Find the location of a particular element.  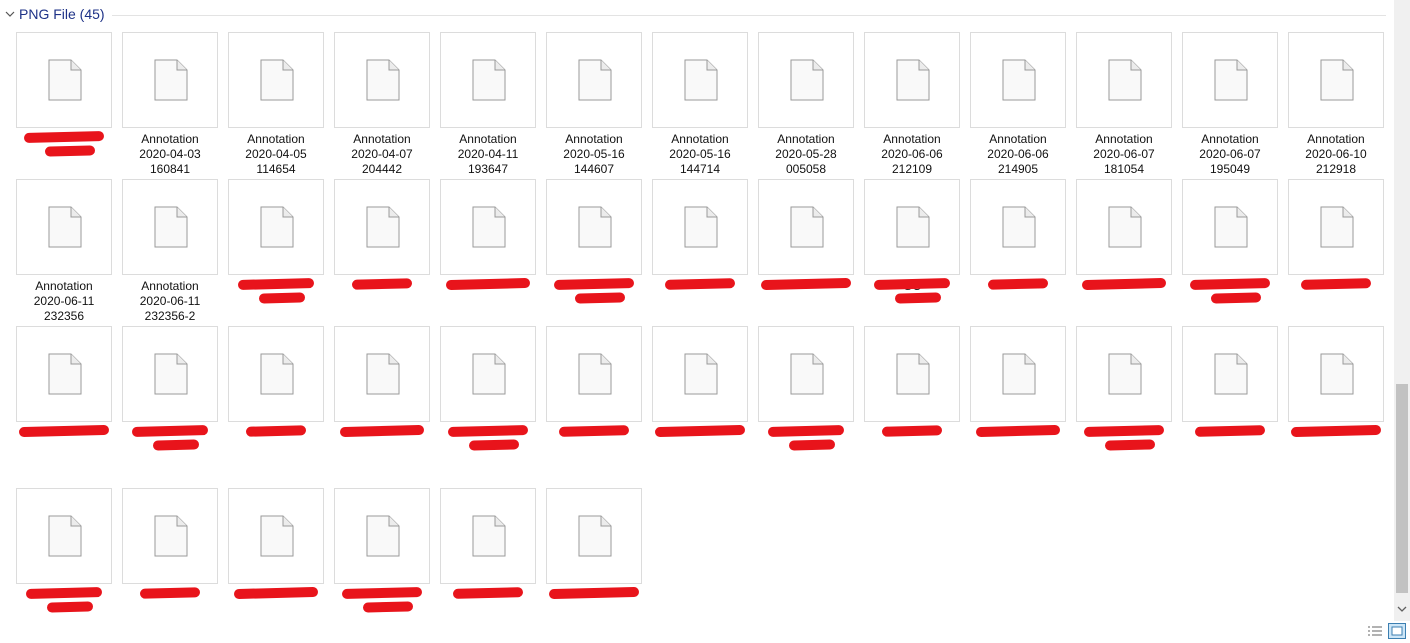

file-item: Annotation 2020-06-11 232356 is located at coordinates (64, 251).